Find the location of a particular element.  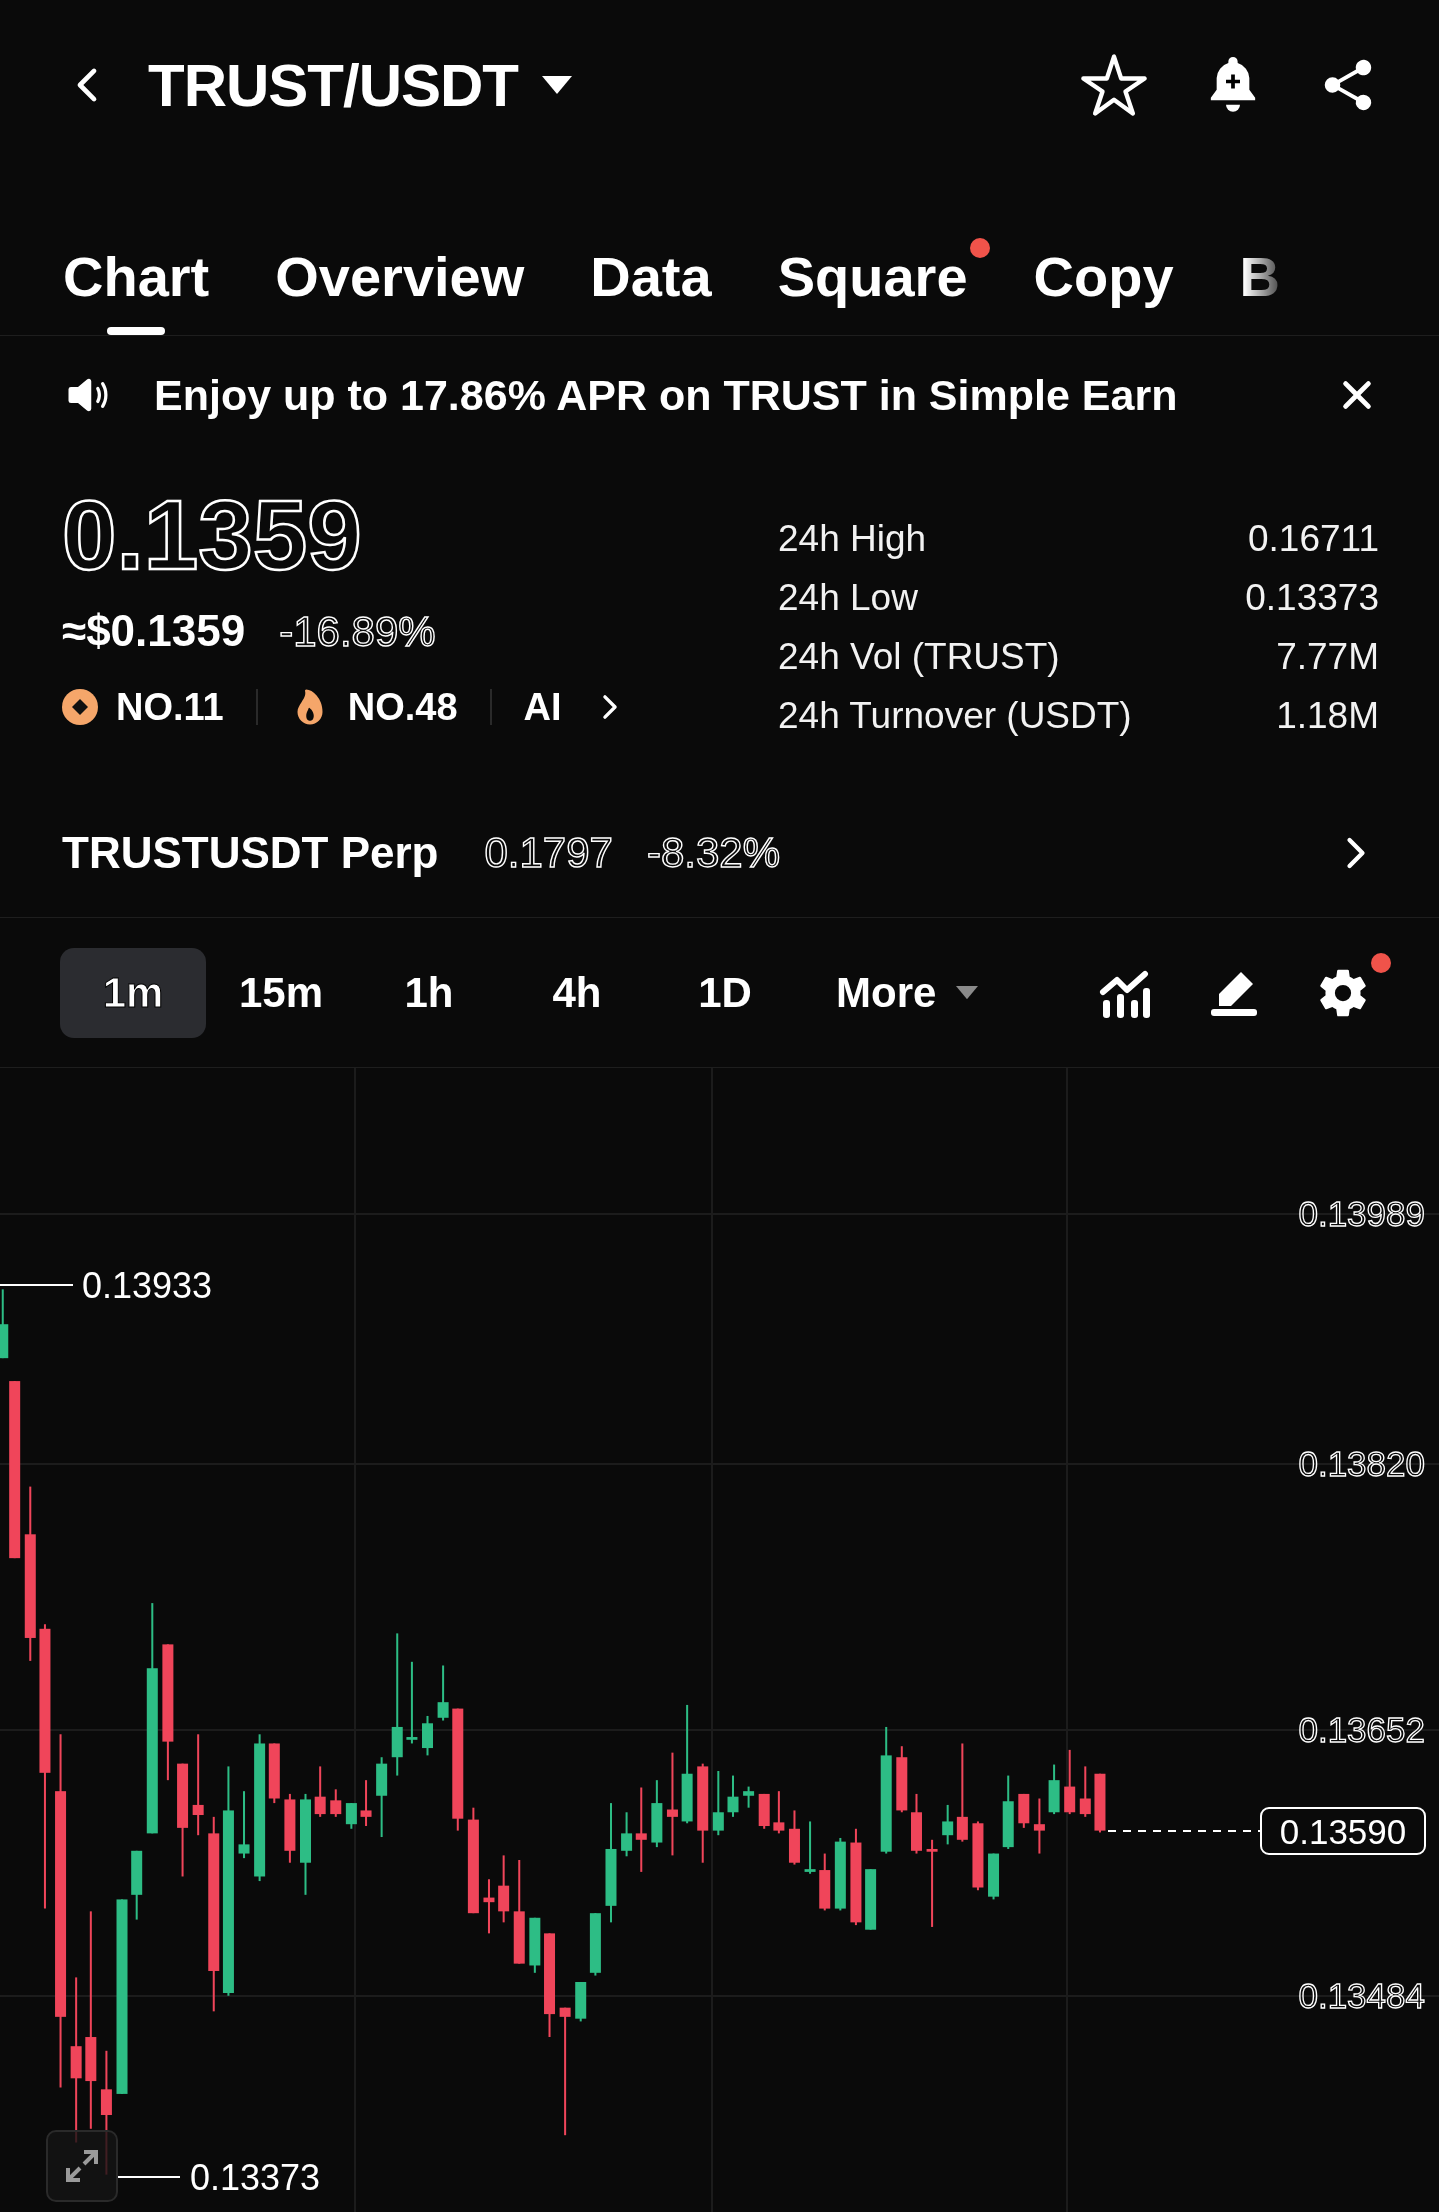

stat-value: 7.77M is located at coordinates (1327, 657).